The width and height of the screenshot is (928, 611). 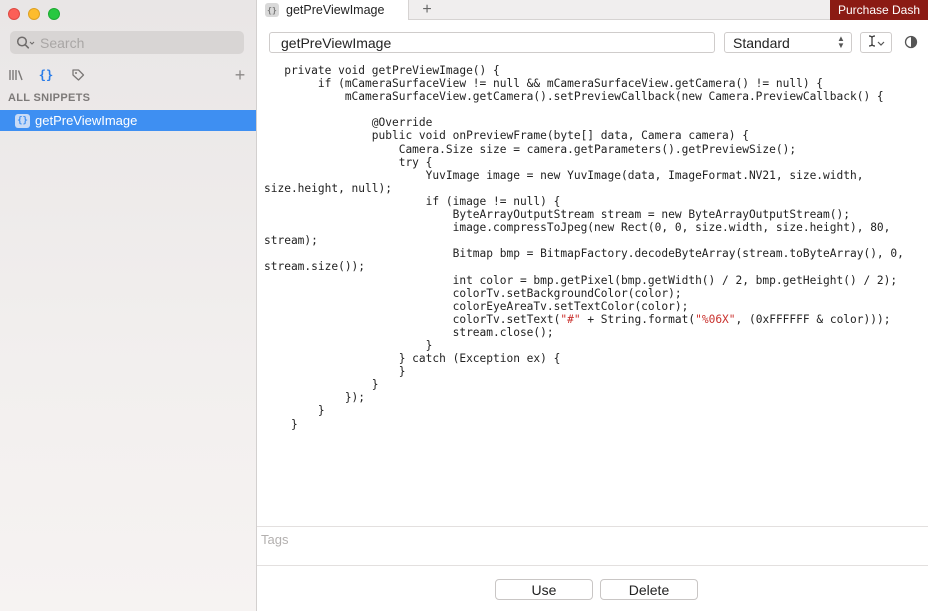 What do you see at coordinates (135, 42) in the screenshot?
I see `search-input` at bounding box center [135, 42].